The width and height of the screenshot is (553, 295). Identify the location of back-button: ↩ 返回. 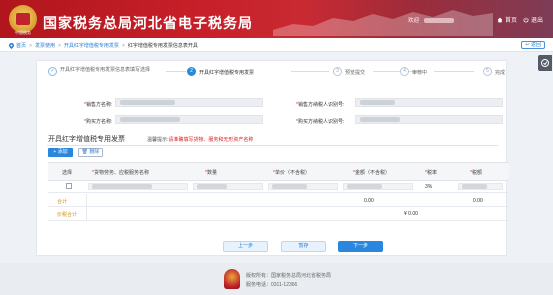
(533, 45).